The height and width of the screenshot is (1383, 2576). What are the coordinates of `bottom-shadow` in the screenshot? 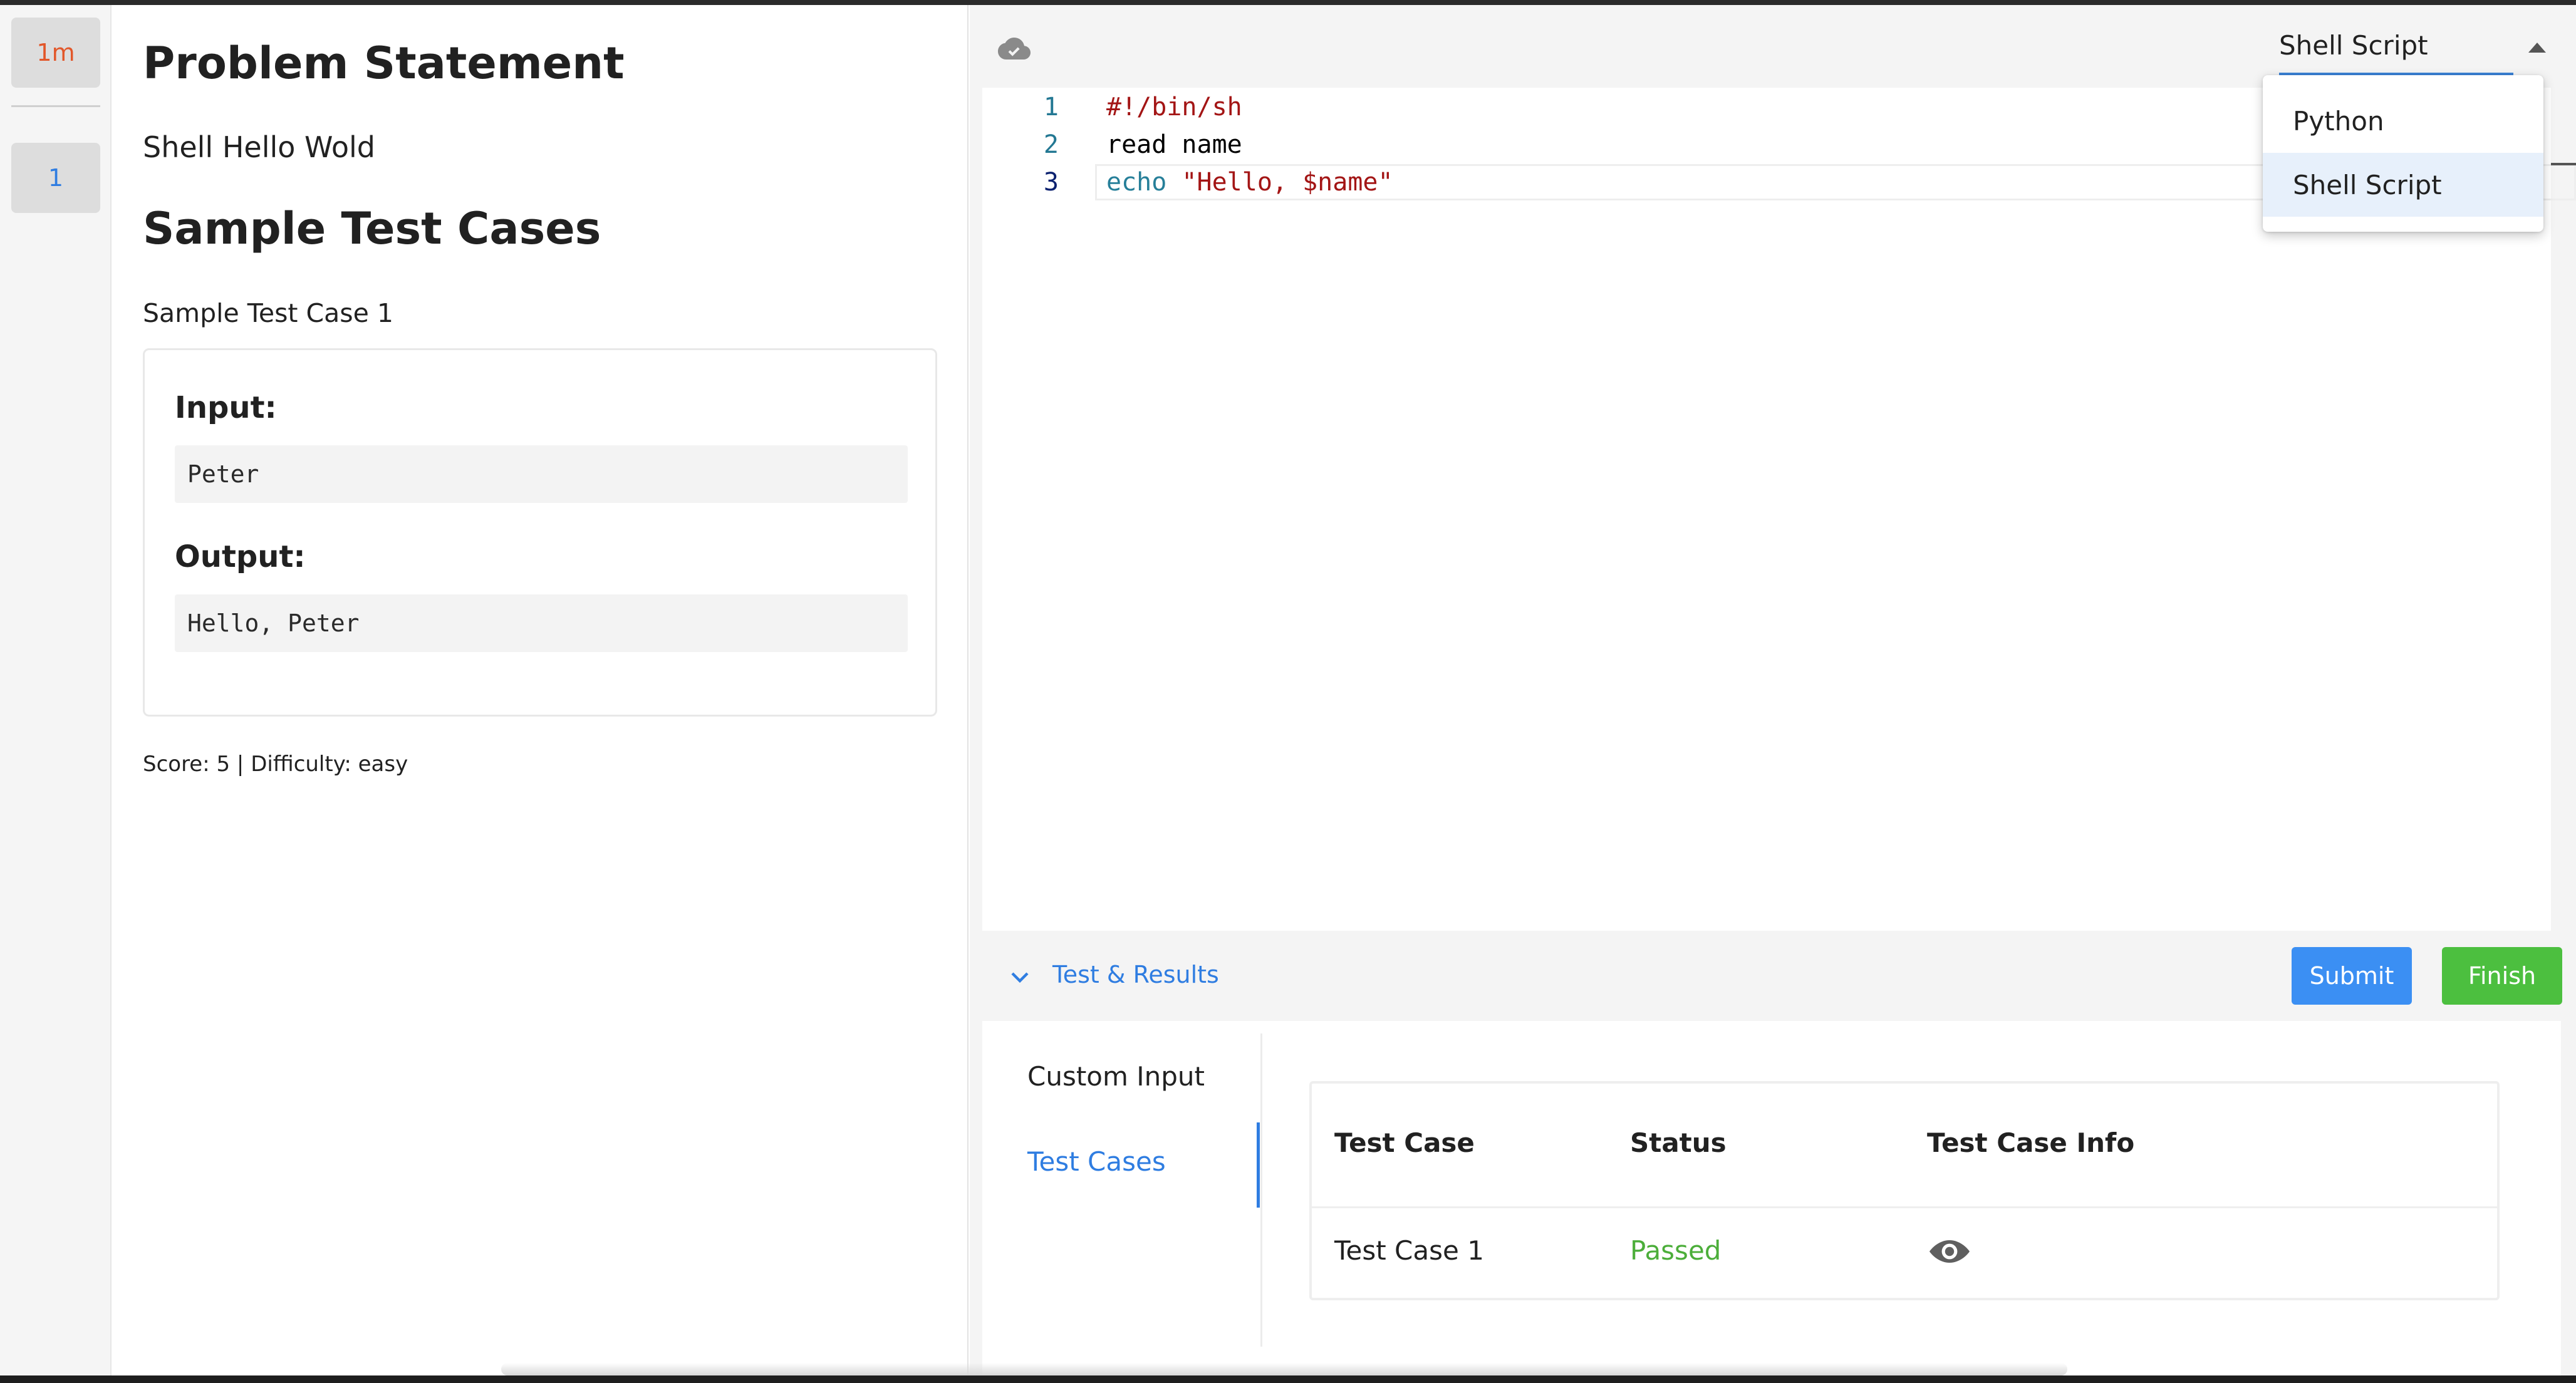 It's located at (1284, 1369).